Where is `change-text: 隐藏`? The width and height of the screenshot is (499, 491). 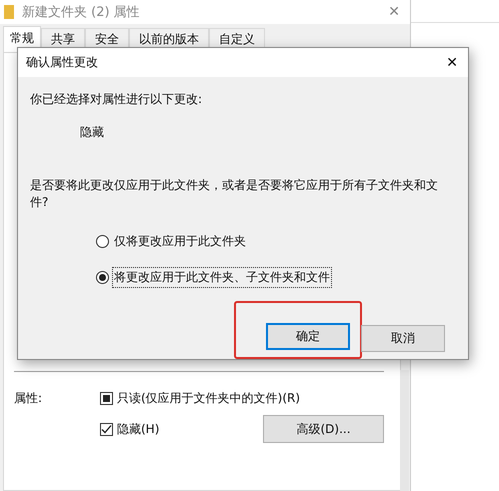
change-text: 隐藏 is located at coordinates (92, 132).